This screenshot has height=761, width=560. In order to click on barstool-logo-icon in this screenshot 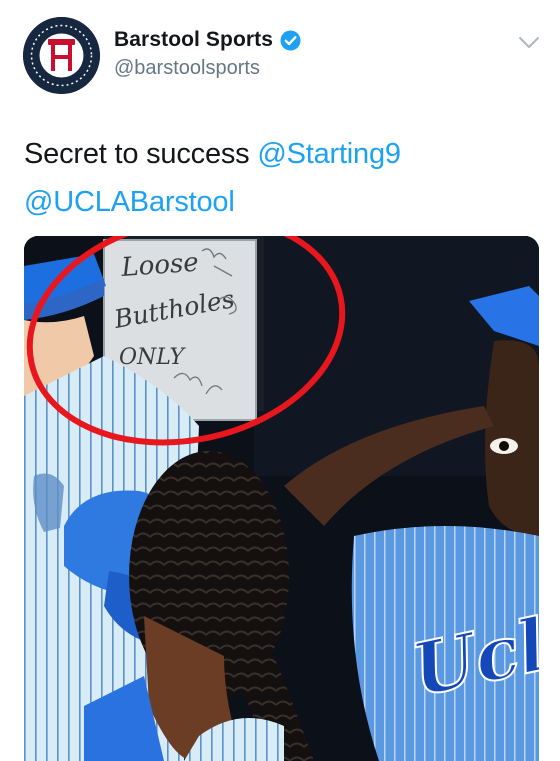, I will do `click(61, 55)`.